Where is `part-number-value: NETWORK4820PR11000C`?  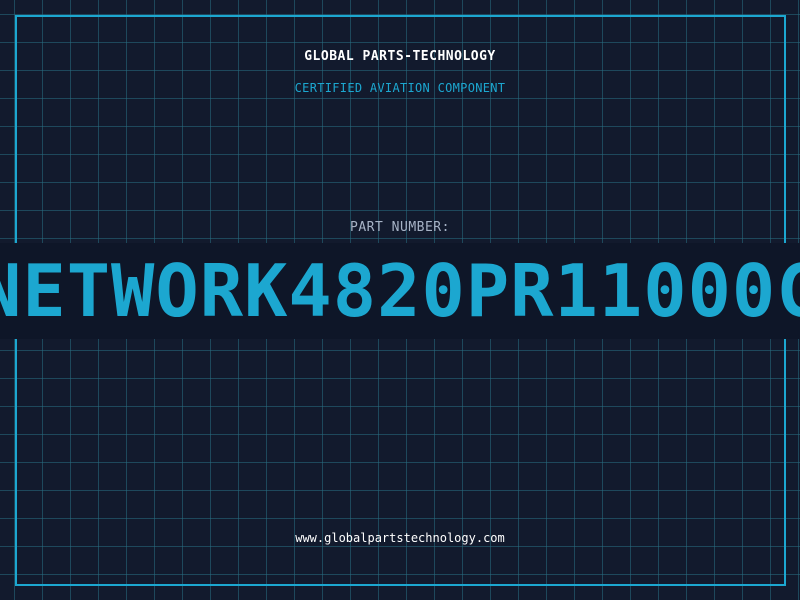
part-number-value: NETWORK4820PR11000C is located at coordinates (400, 291).